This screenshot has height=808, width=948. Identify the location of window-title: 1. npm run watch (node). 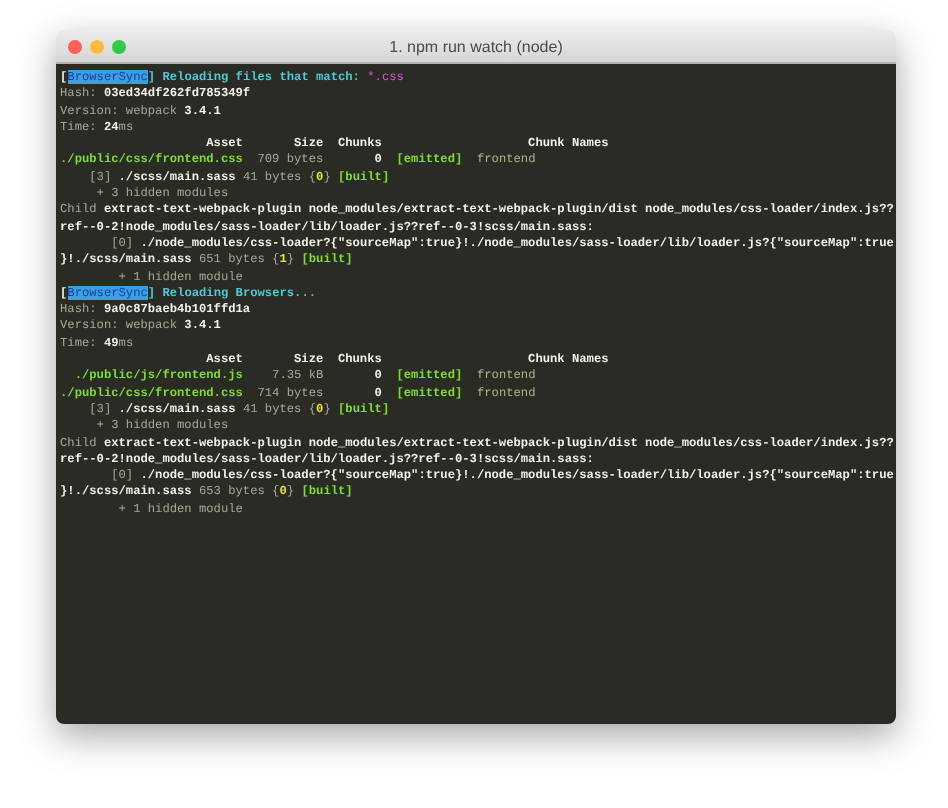
(476, 46).